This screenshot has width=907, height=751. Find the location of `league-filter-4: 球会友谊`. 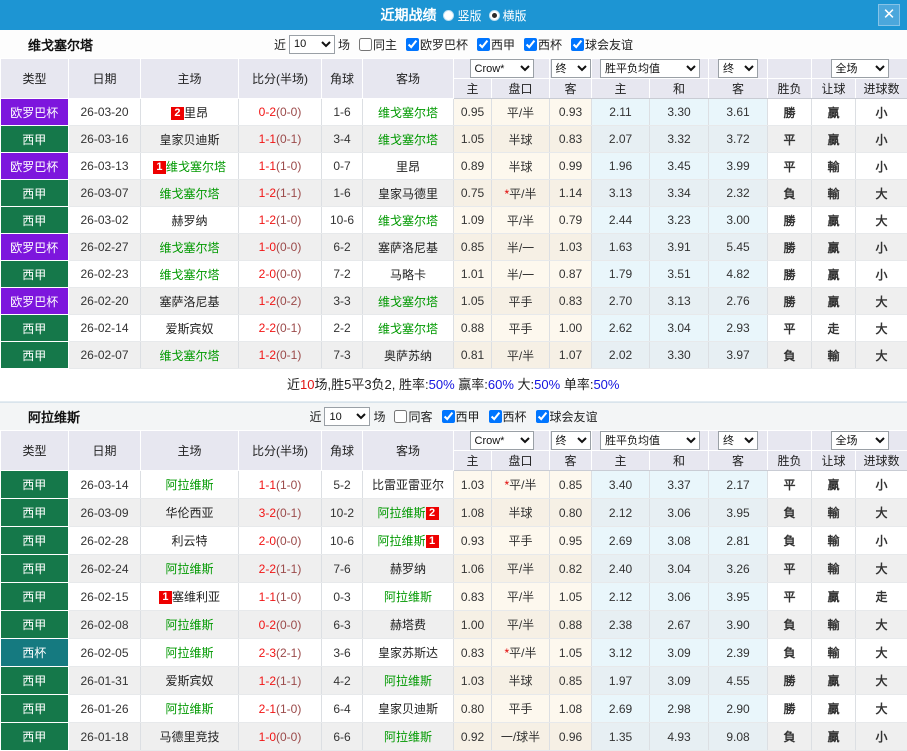

league-filter-4: 球会友谊 is located at coordinates (599, 44).